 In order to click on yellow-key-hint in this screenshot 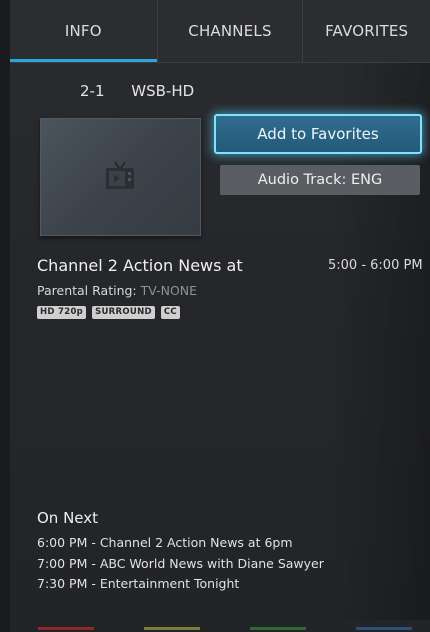, I will do `click(172, 628)`.